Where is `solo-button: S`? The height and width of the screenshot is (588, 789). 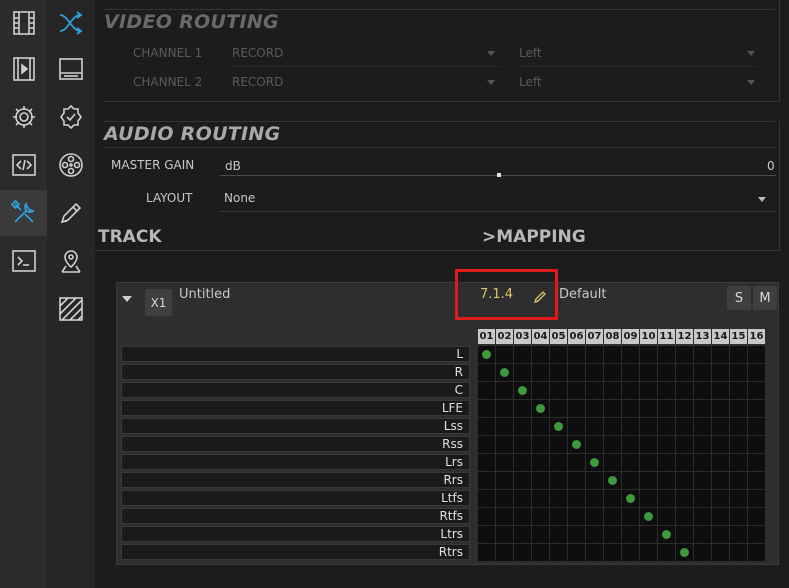 solo-button: S is located at coordinates (739, 298).